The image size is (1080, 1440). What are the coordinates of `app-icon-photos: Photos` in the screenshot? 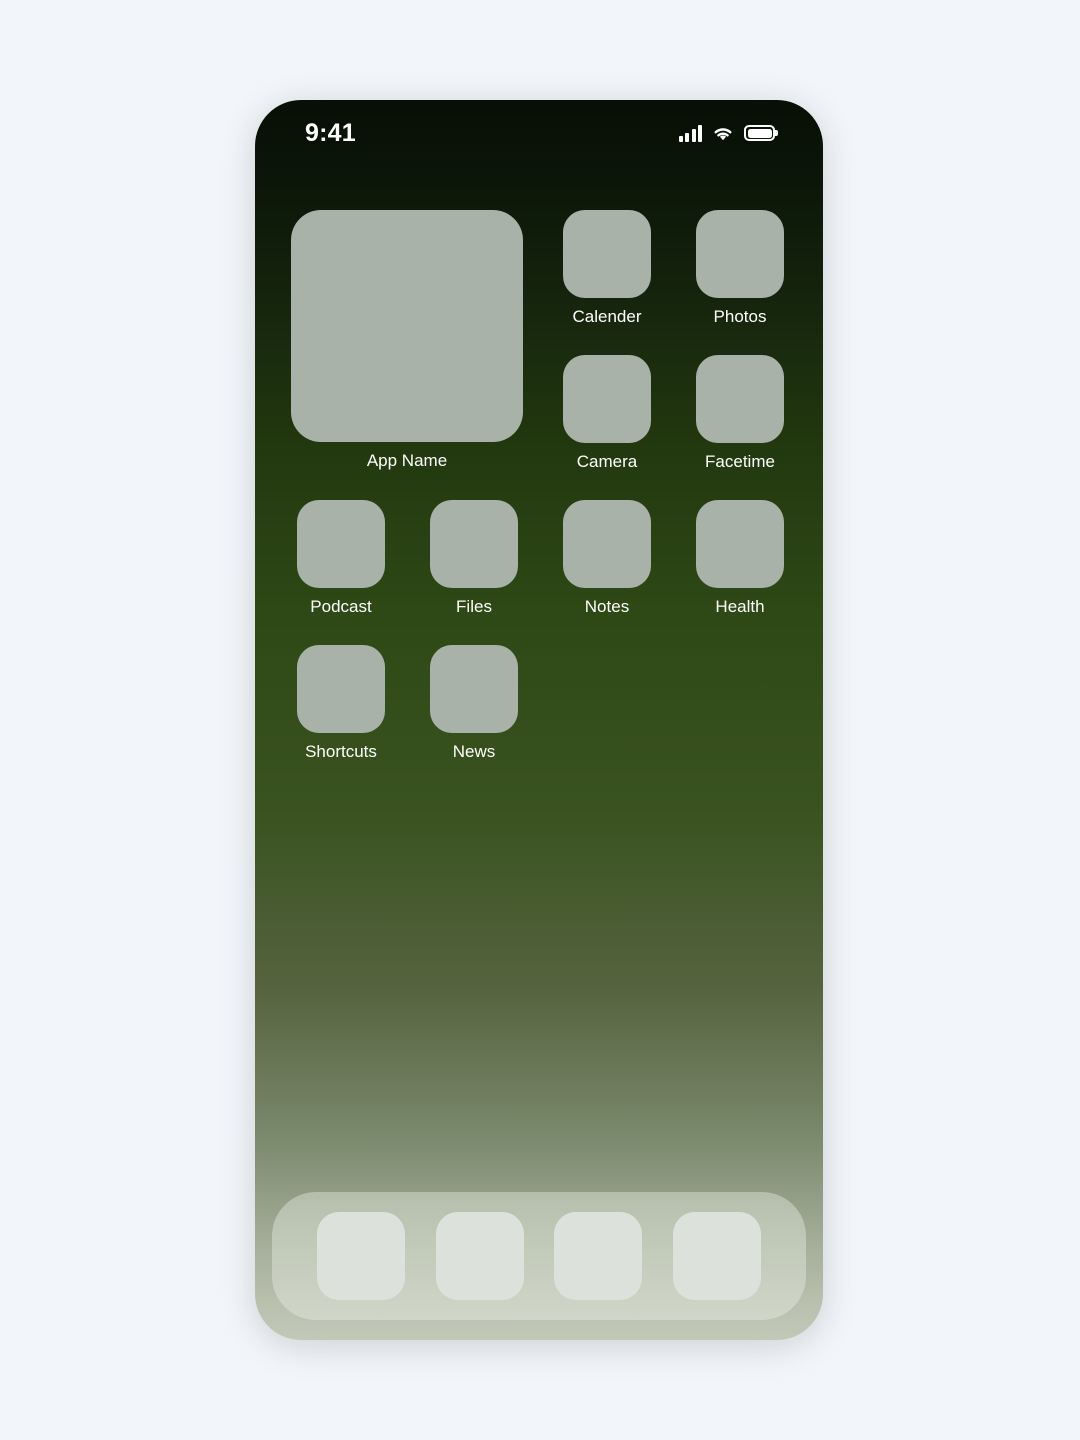 It's located at (740, 268).